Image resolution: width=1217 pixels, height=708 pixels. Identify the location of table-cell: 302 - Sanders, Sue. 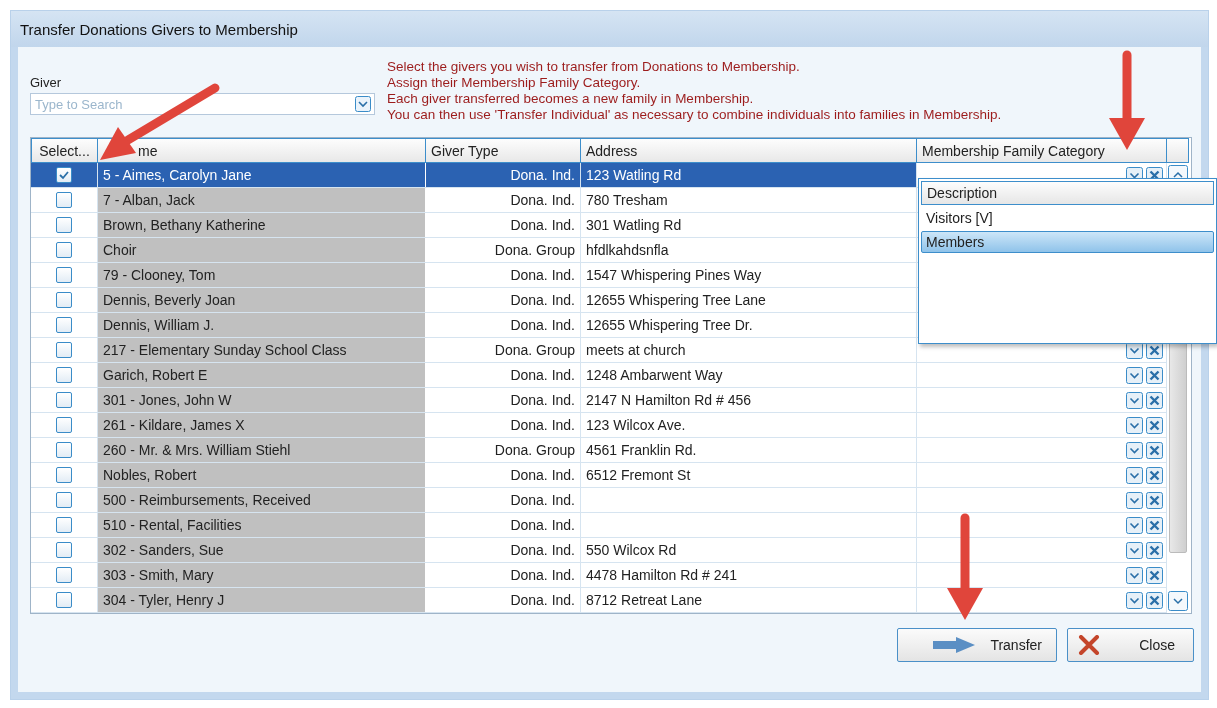
(262, 550).